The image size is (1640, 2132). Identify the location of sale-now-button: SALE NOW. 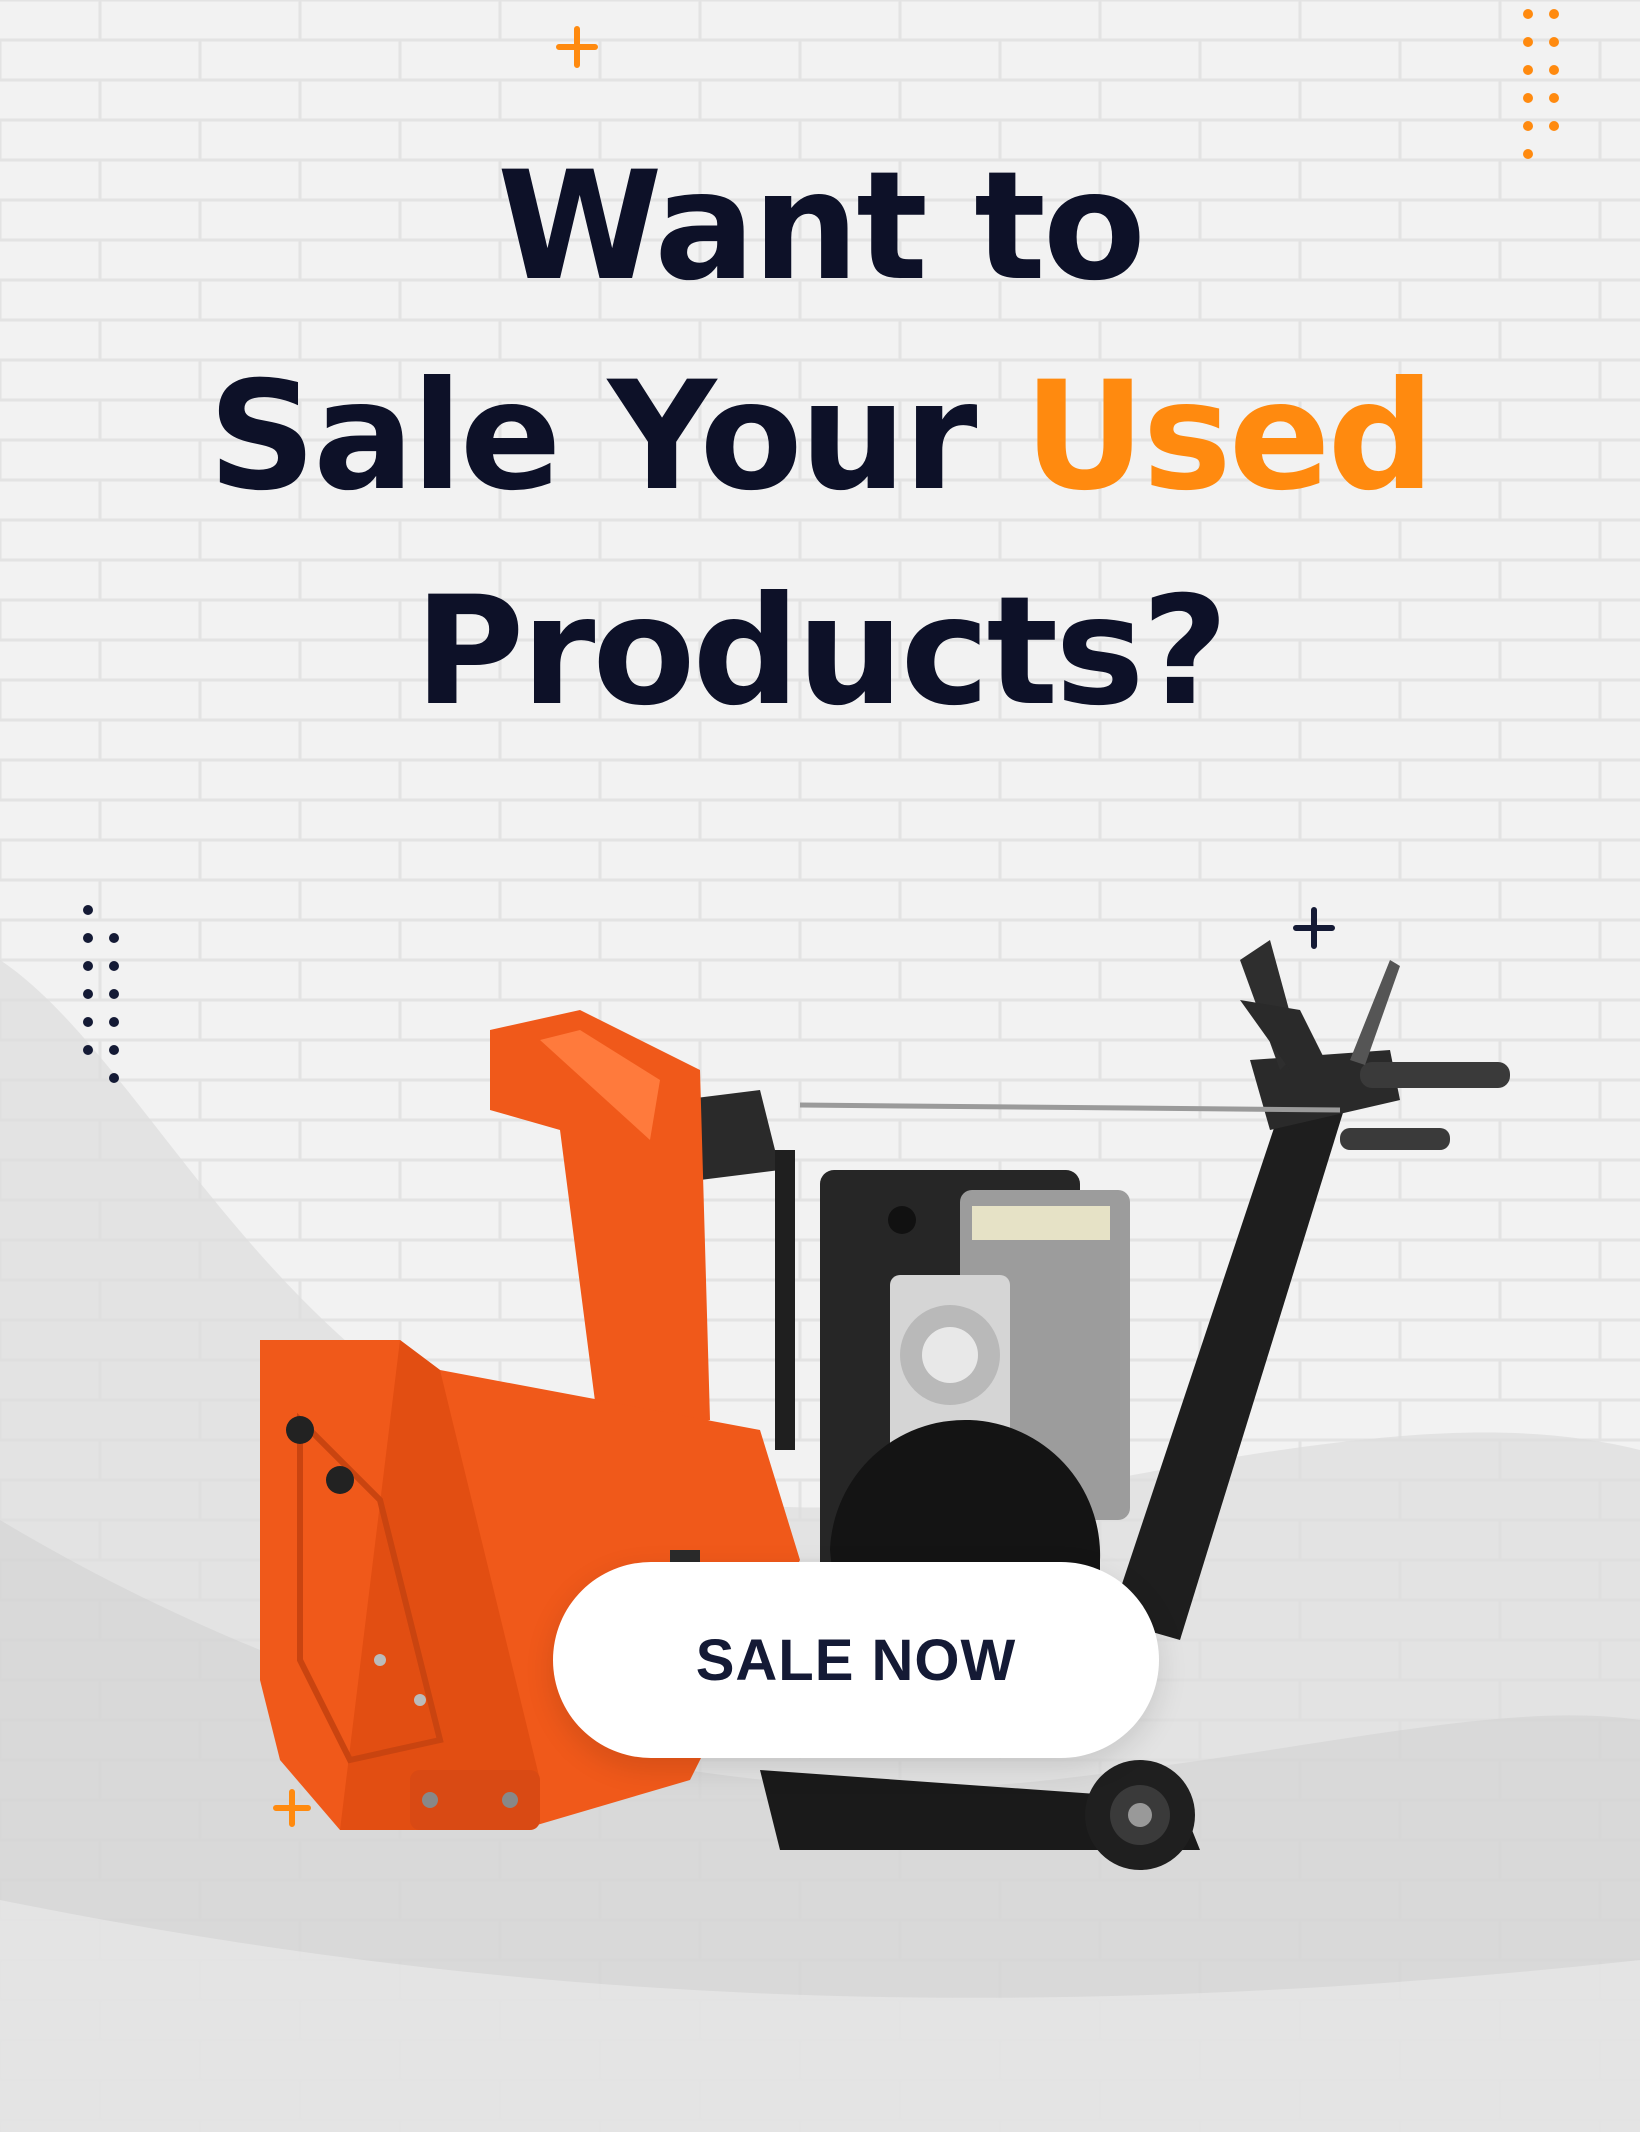
(856, 1660).